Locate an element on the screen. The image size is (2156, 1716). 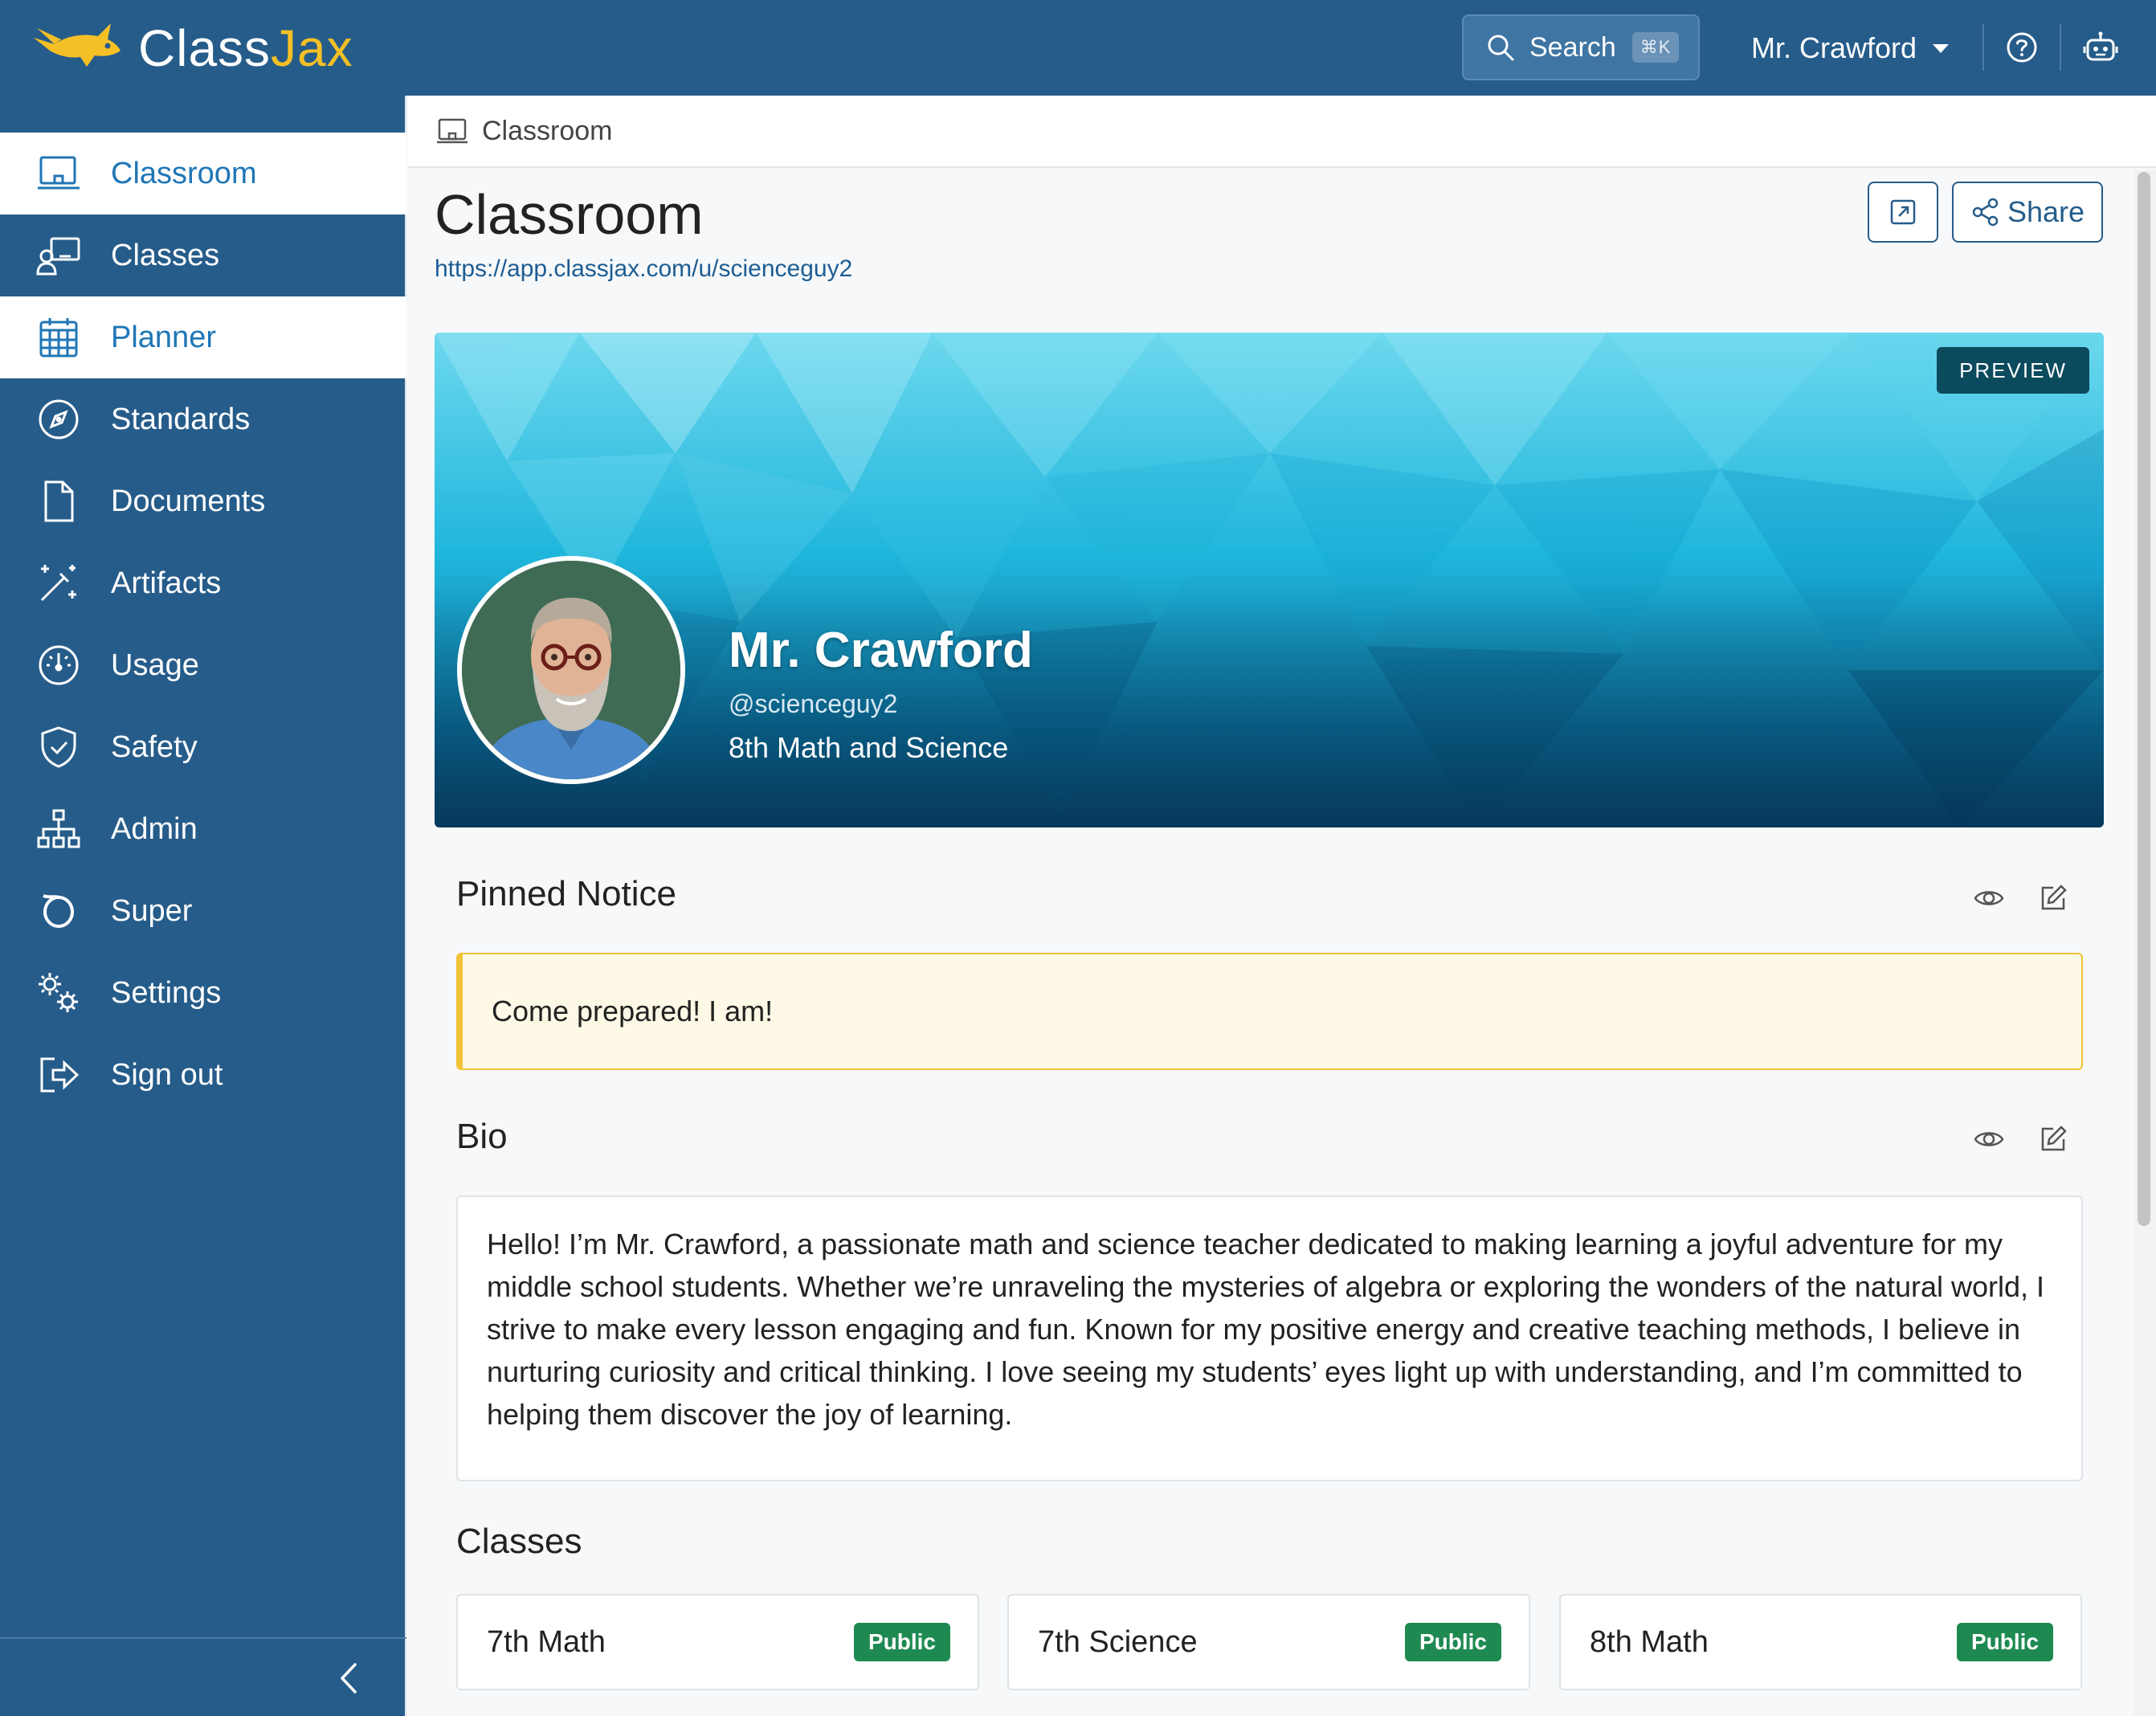
share-icon is located at coordinates (1985, 212).